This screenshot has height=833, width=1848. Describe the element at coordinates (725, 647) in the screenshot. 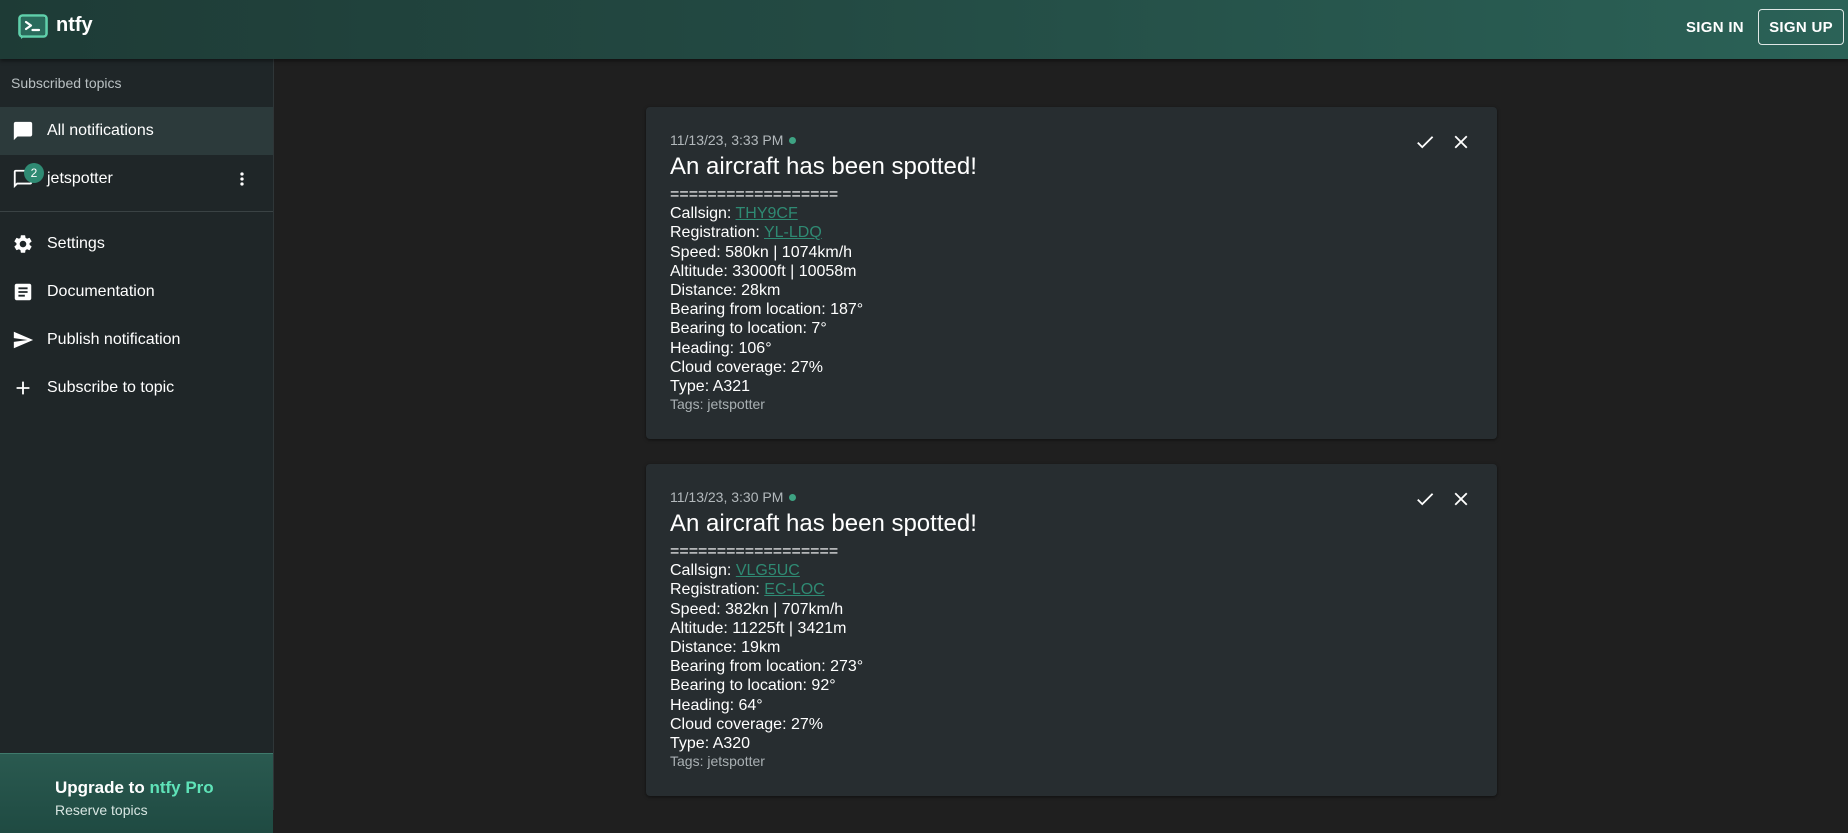

I see `message-distance: Distance: 19km` at that location.